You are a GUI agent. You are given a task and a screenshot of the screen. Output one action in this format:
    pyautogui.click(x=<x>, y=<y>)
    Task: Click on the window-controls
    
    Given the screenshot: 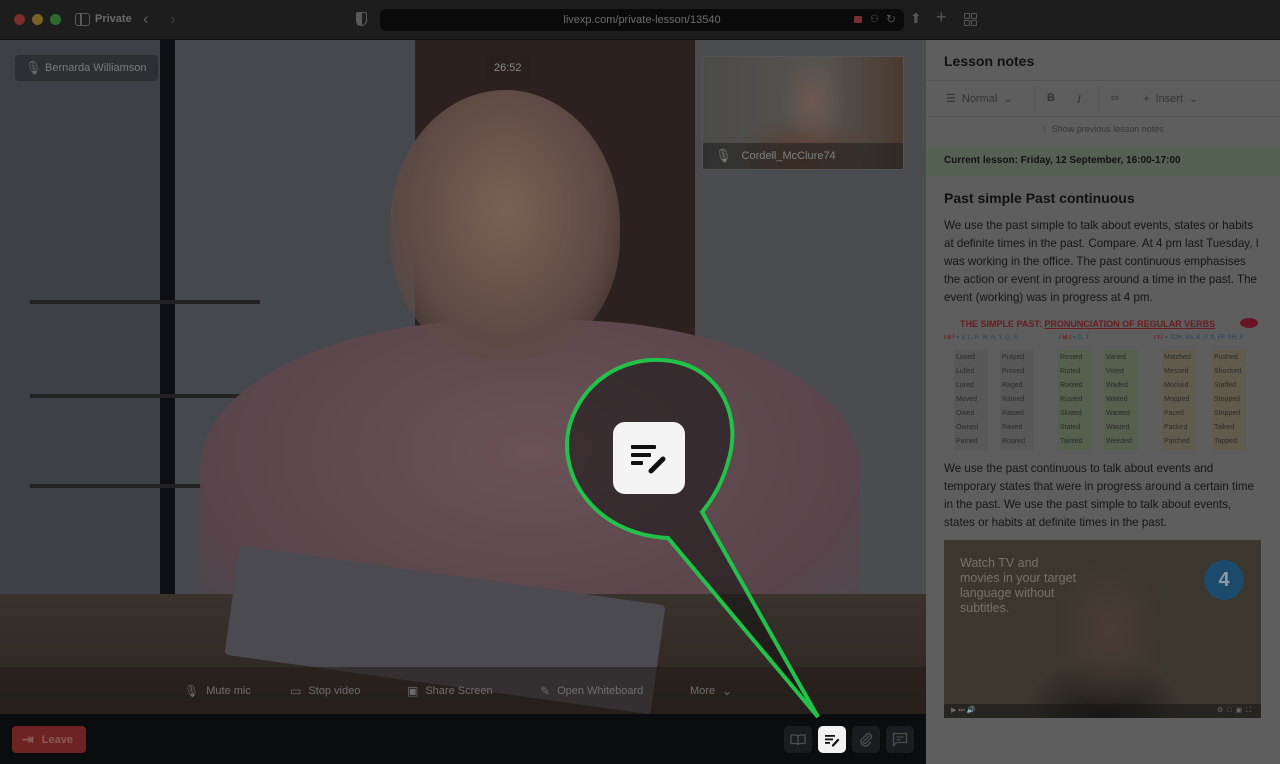 What is the action you would take?
    pyautogui.click(x=37, y=19)
    